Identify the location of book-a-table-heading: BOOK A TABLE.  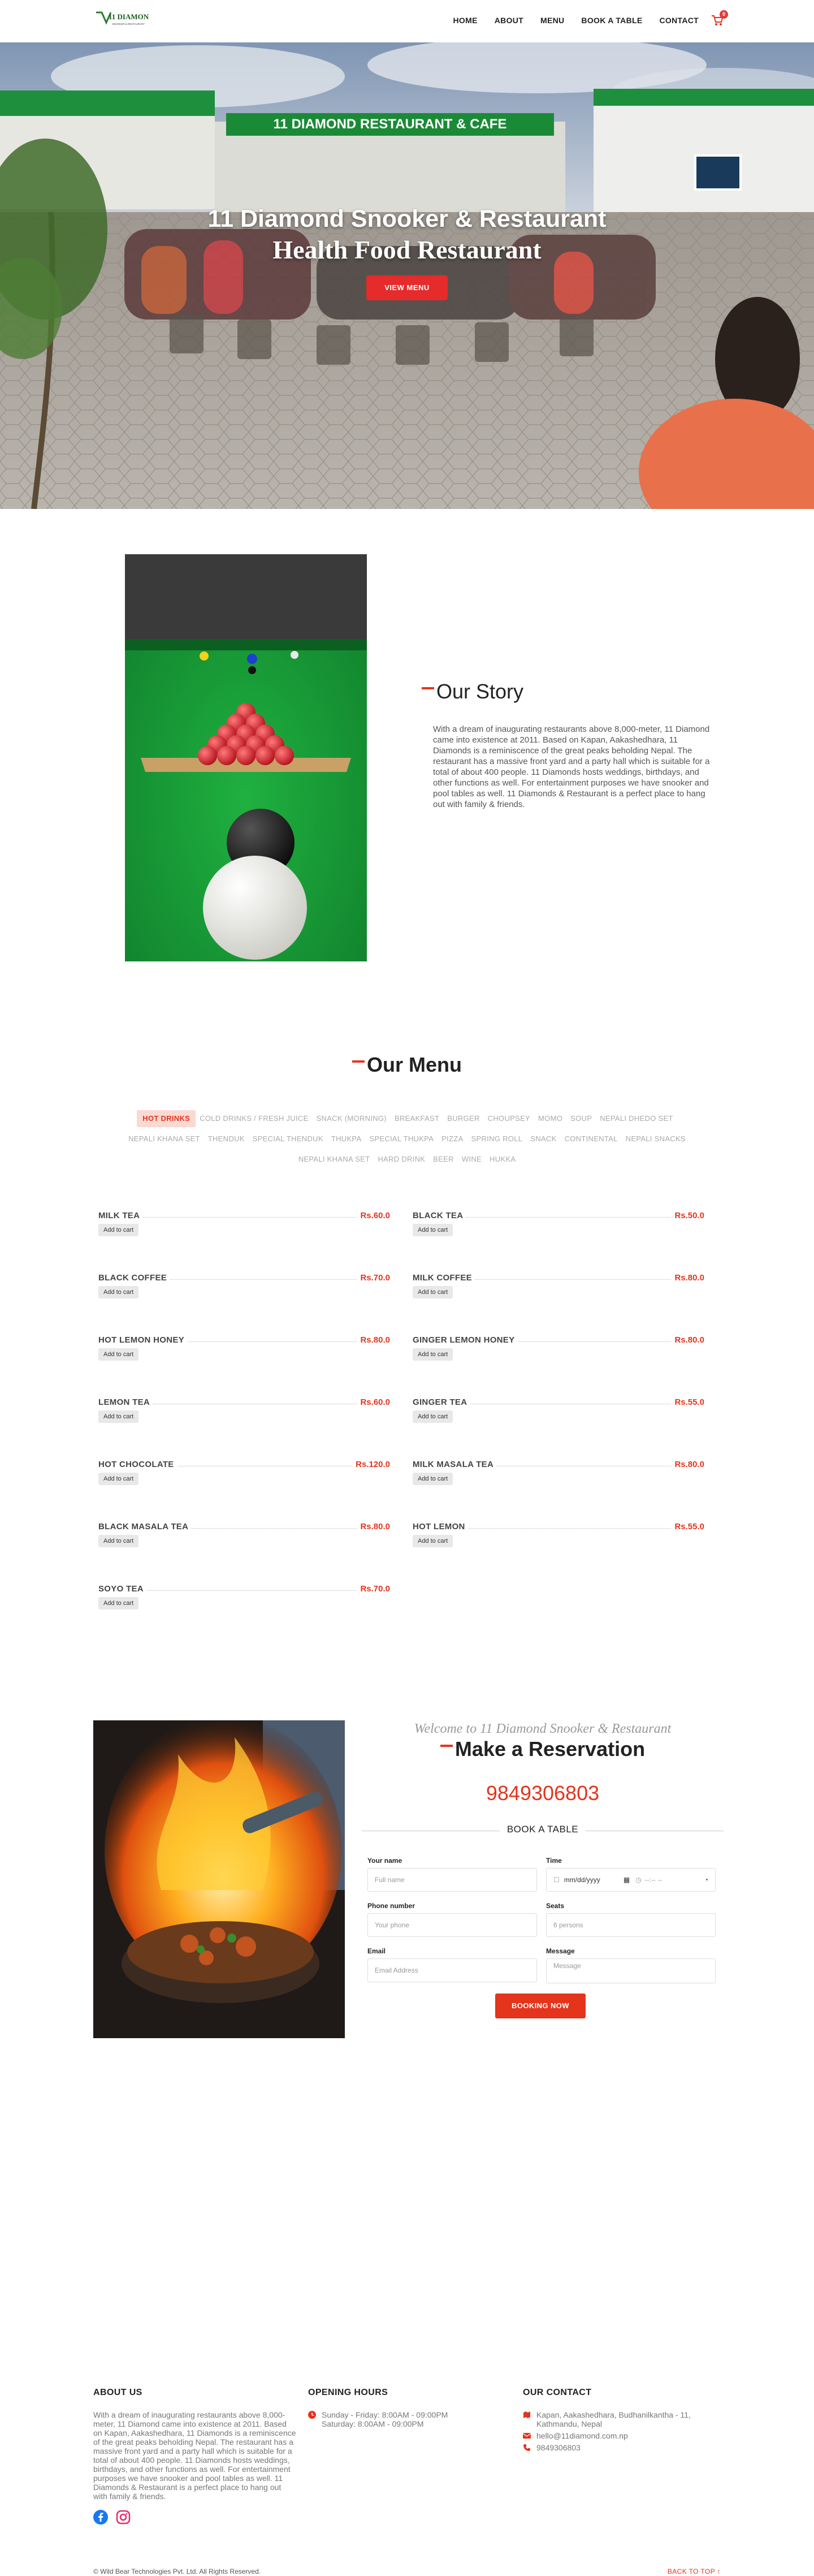
(543, 1832).